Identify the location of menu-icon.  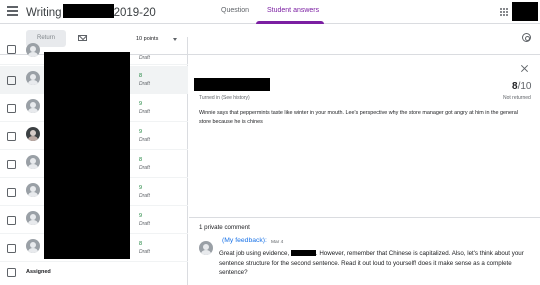
(12, 11).